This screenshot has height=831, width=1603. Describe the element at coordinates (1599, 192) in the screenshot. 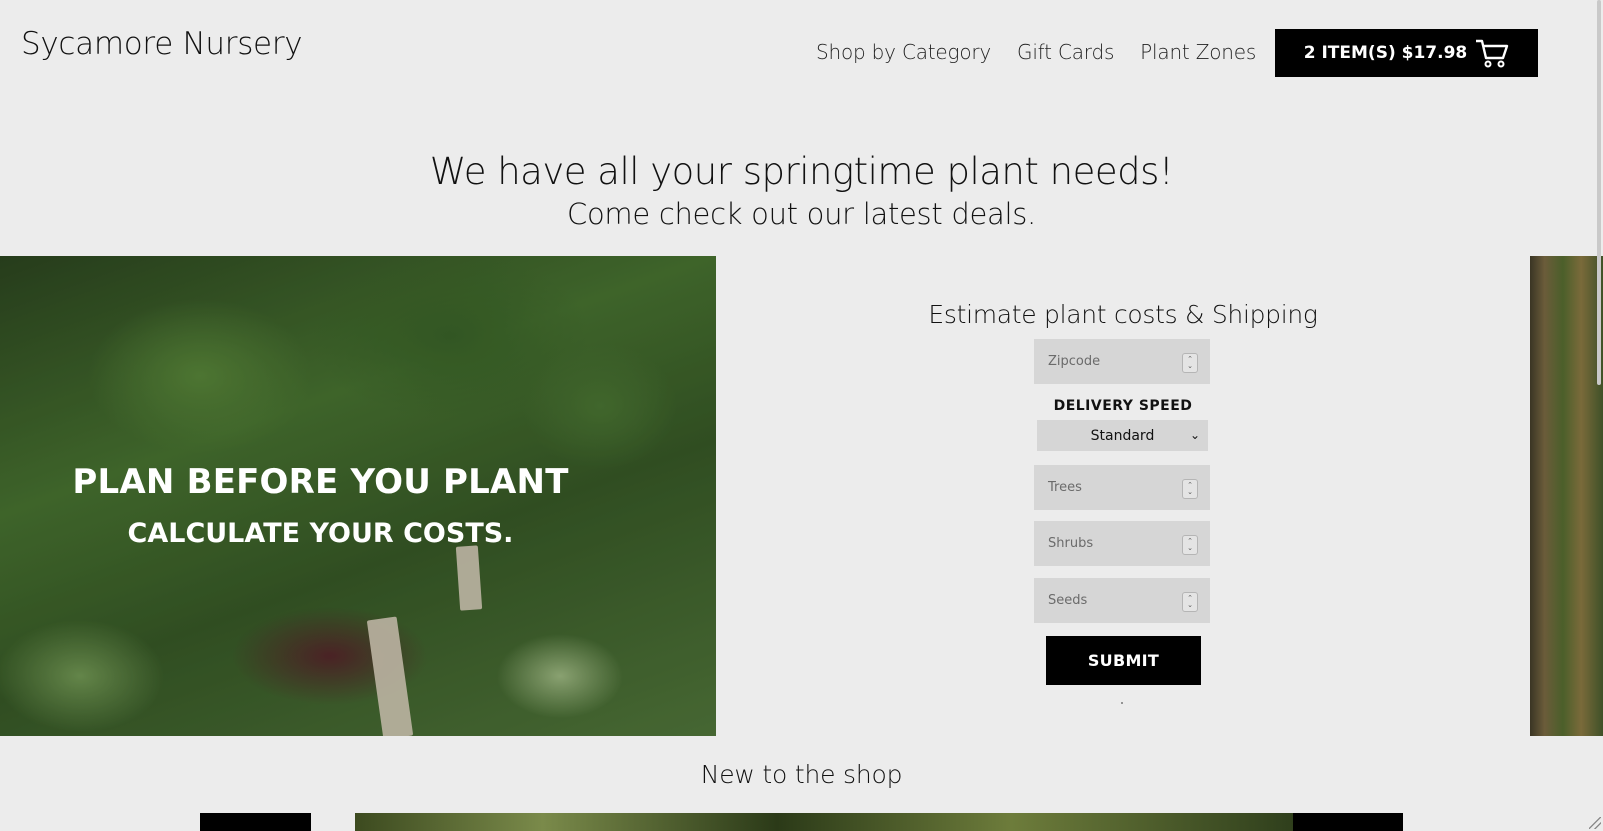

I see `page-scrollbar` at that location.